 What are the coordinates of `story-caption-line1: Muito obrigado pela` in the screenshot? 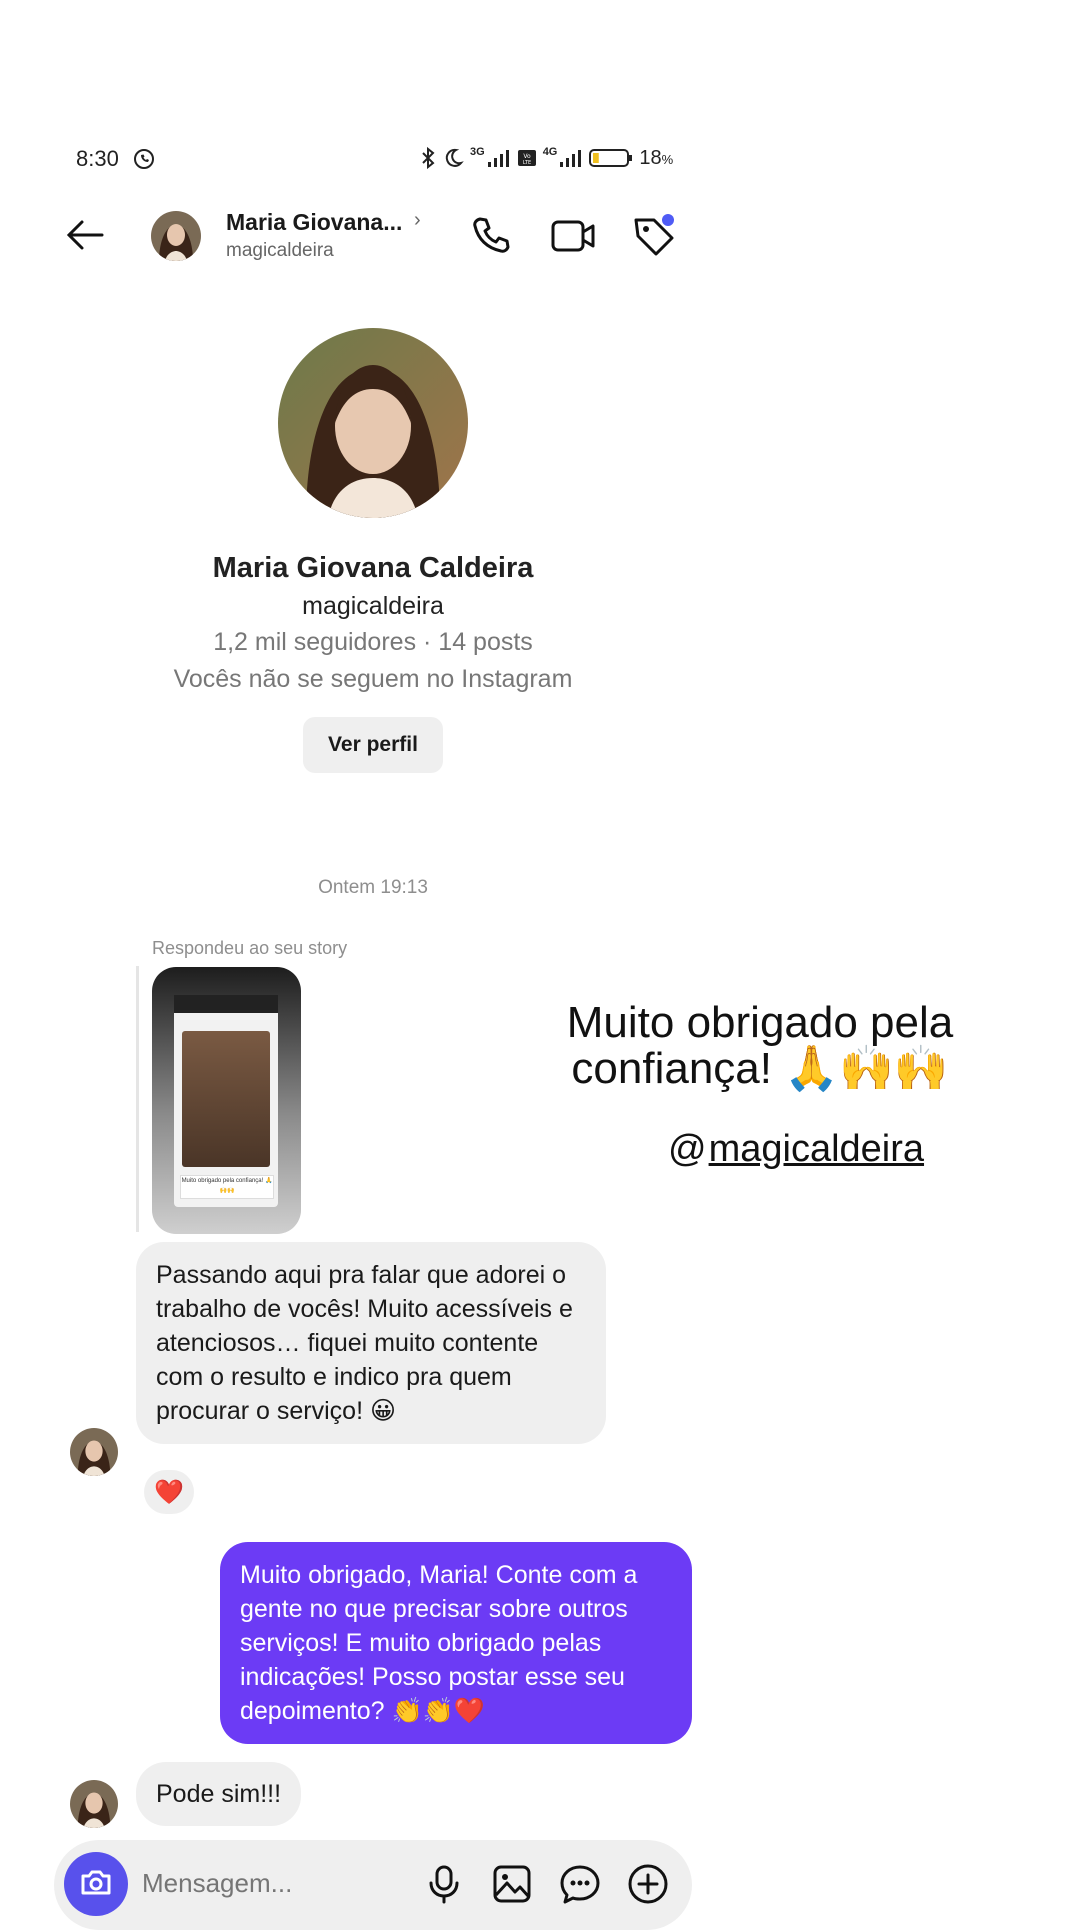 It's located at (760, 1022).